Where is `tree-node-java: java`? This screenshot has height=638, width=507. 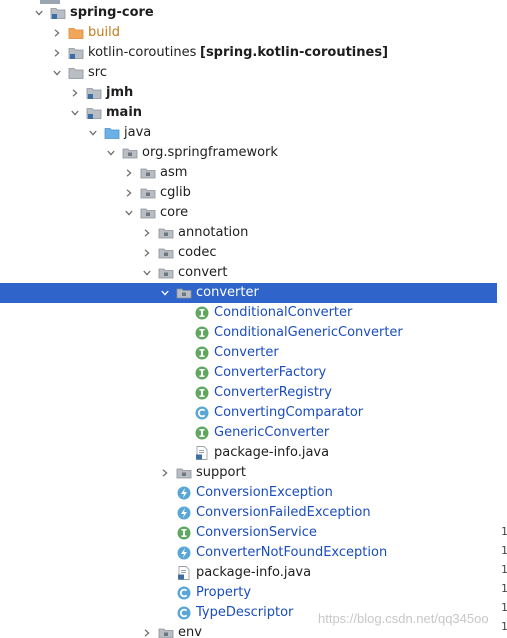
tree-node-java: java is located at coordinates (248, 133).